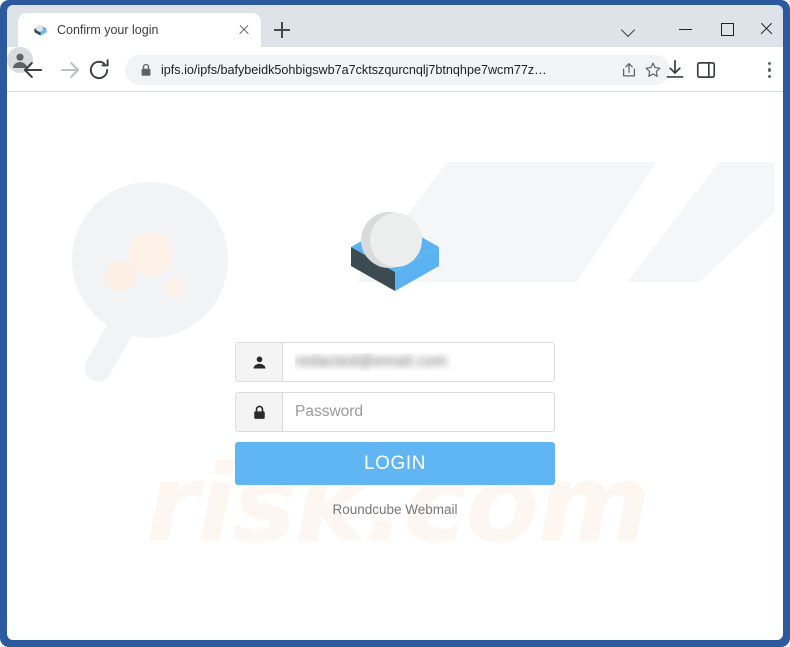 Image resolution: width=790 pixels, height=647 pixels. What do you see at coordinates (282, 30) in the screenshot?
I see `new-tab-button` at bounding box center [282, 30].